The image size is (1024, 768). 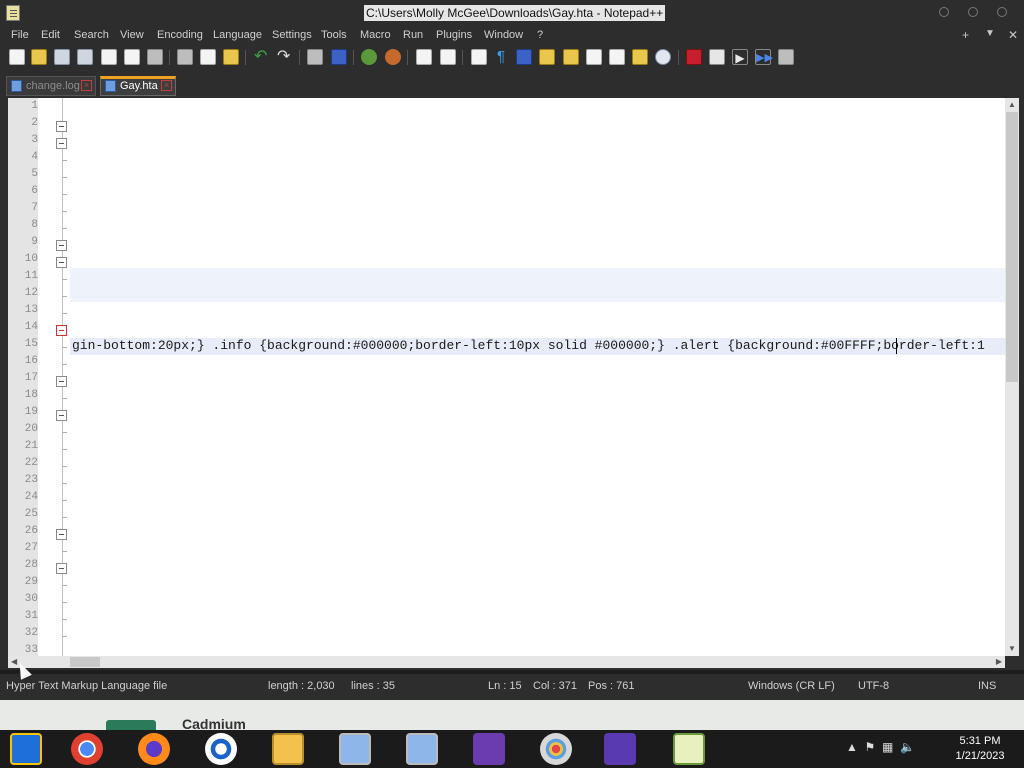 I want to click on run-macro-multiple-icon: ▶▶, so click(x=764, y=57).